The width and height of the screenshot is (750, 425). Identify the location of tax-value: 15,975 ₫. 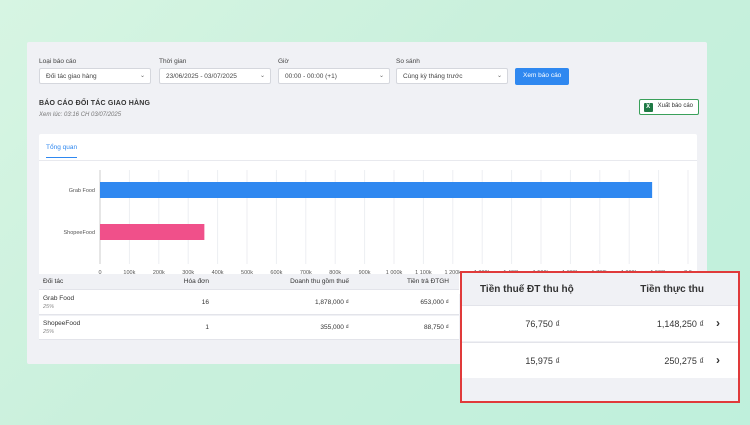
(542, 361).